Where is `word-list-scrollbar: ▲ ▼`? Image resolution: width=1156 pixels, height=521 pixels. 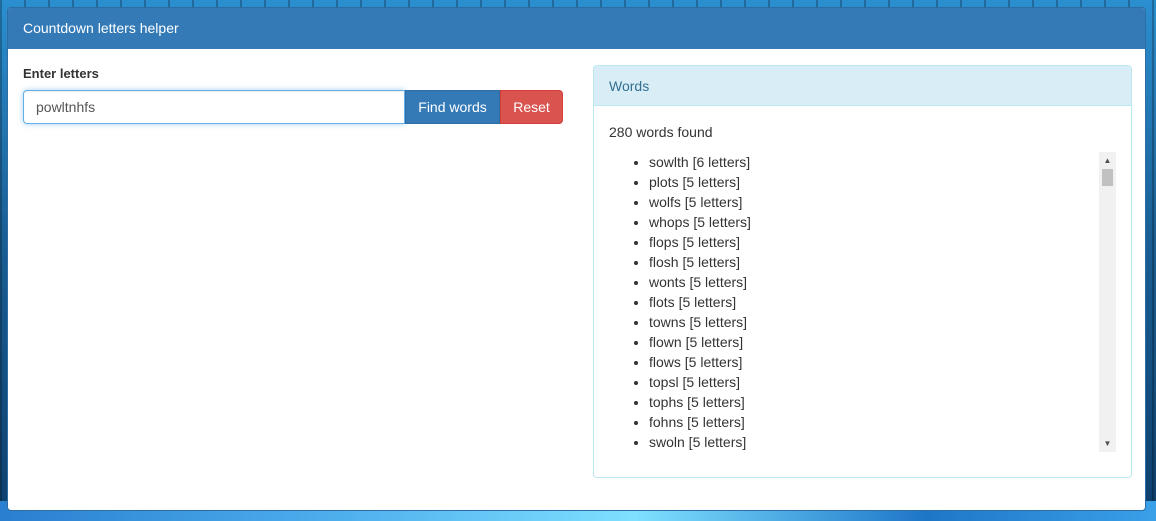 word-list-scrollbar: ▲ ▼ is located at coordinates (1107, 302).